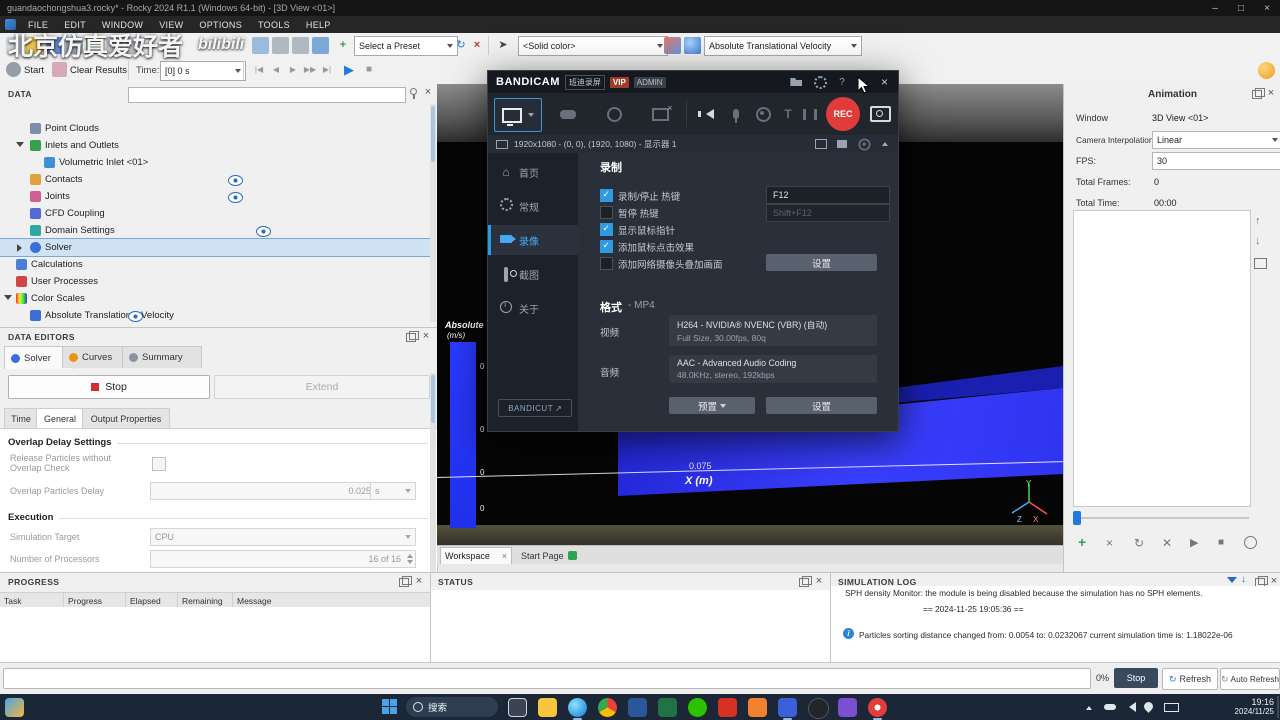  What do you see at coordinates (667, 707) in the screenshot?
I see `excel-icon` at bounding box center [667, 707].